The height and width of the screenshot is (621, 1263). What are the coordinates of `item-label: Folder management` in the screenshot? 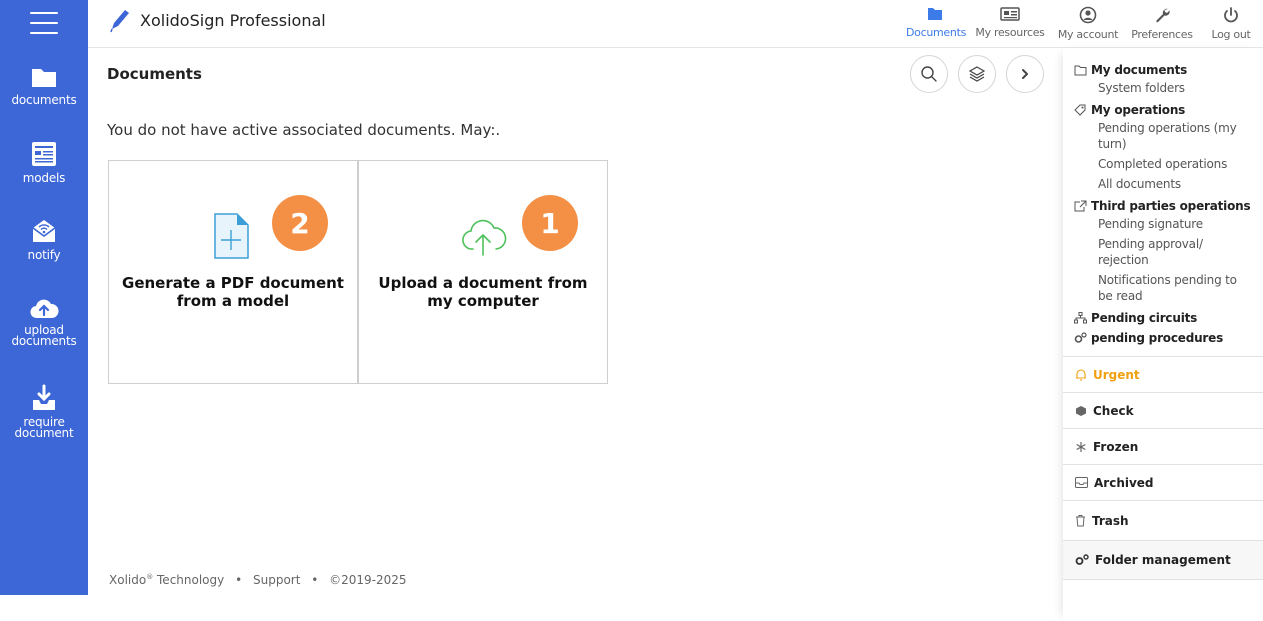 It's located at (1163, 560).